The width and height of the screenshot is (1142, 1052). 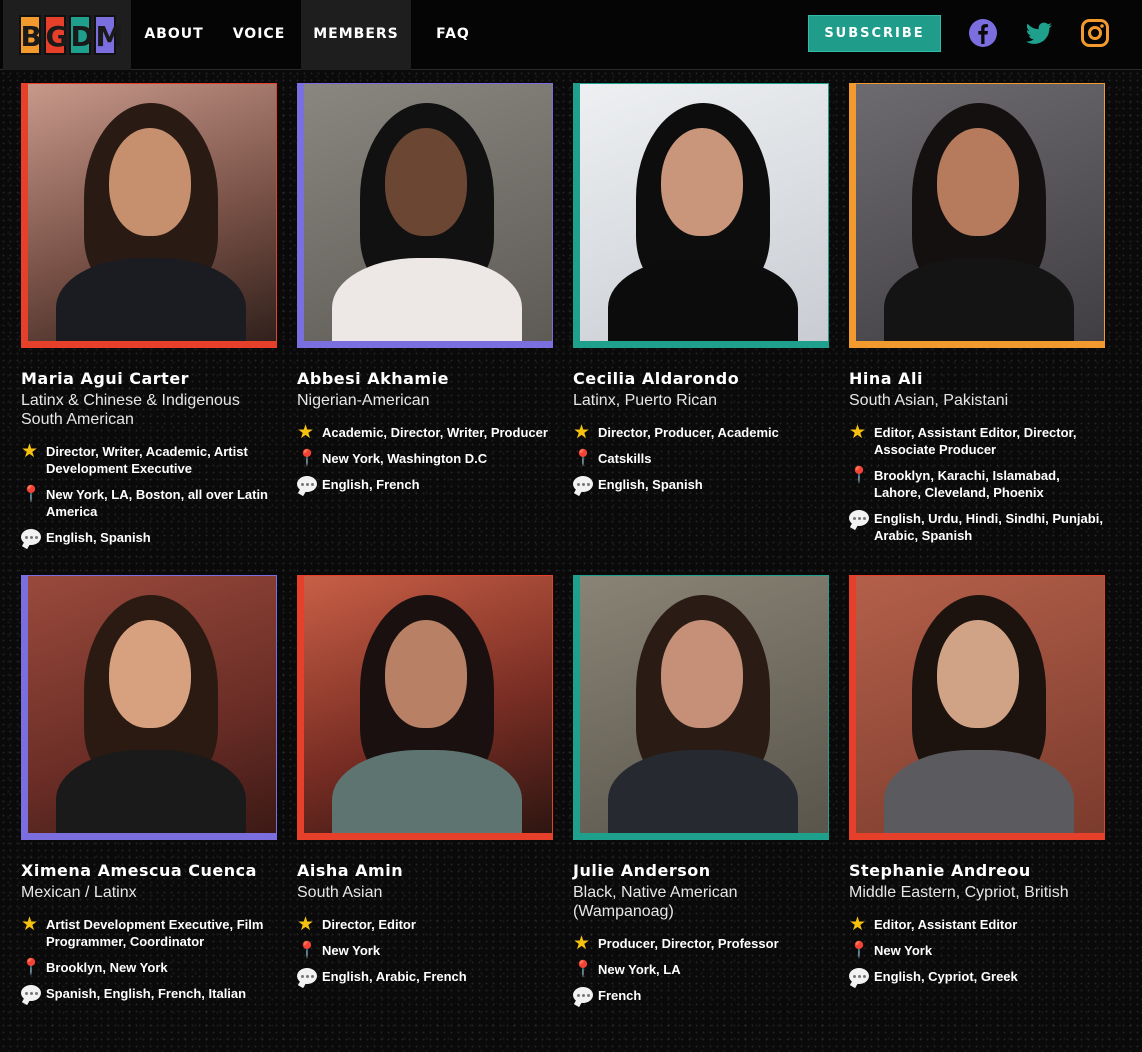 I want to click on member-identity: Middle Eastern, Cypriot, British, so click(x=959, y=892).